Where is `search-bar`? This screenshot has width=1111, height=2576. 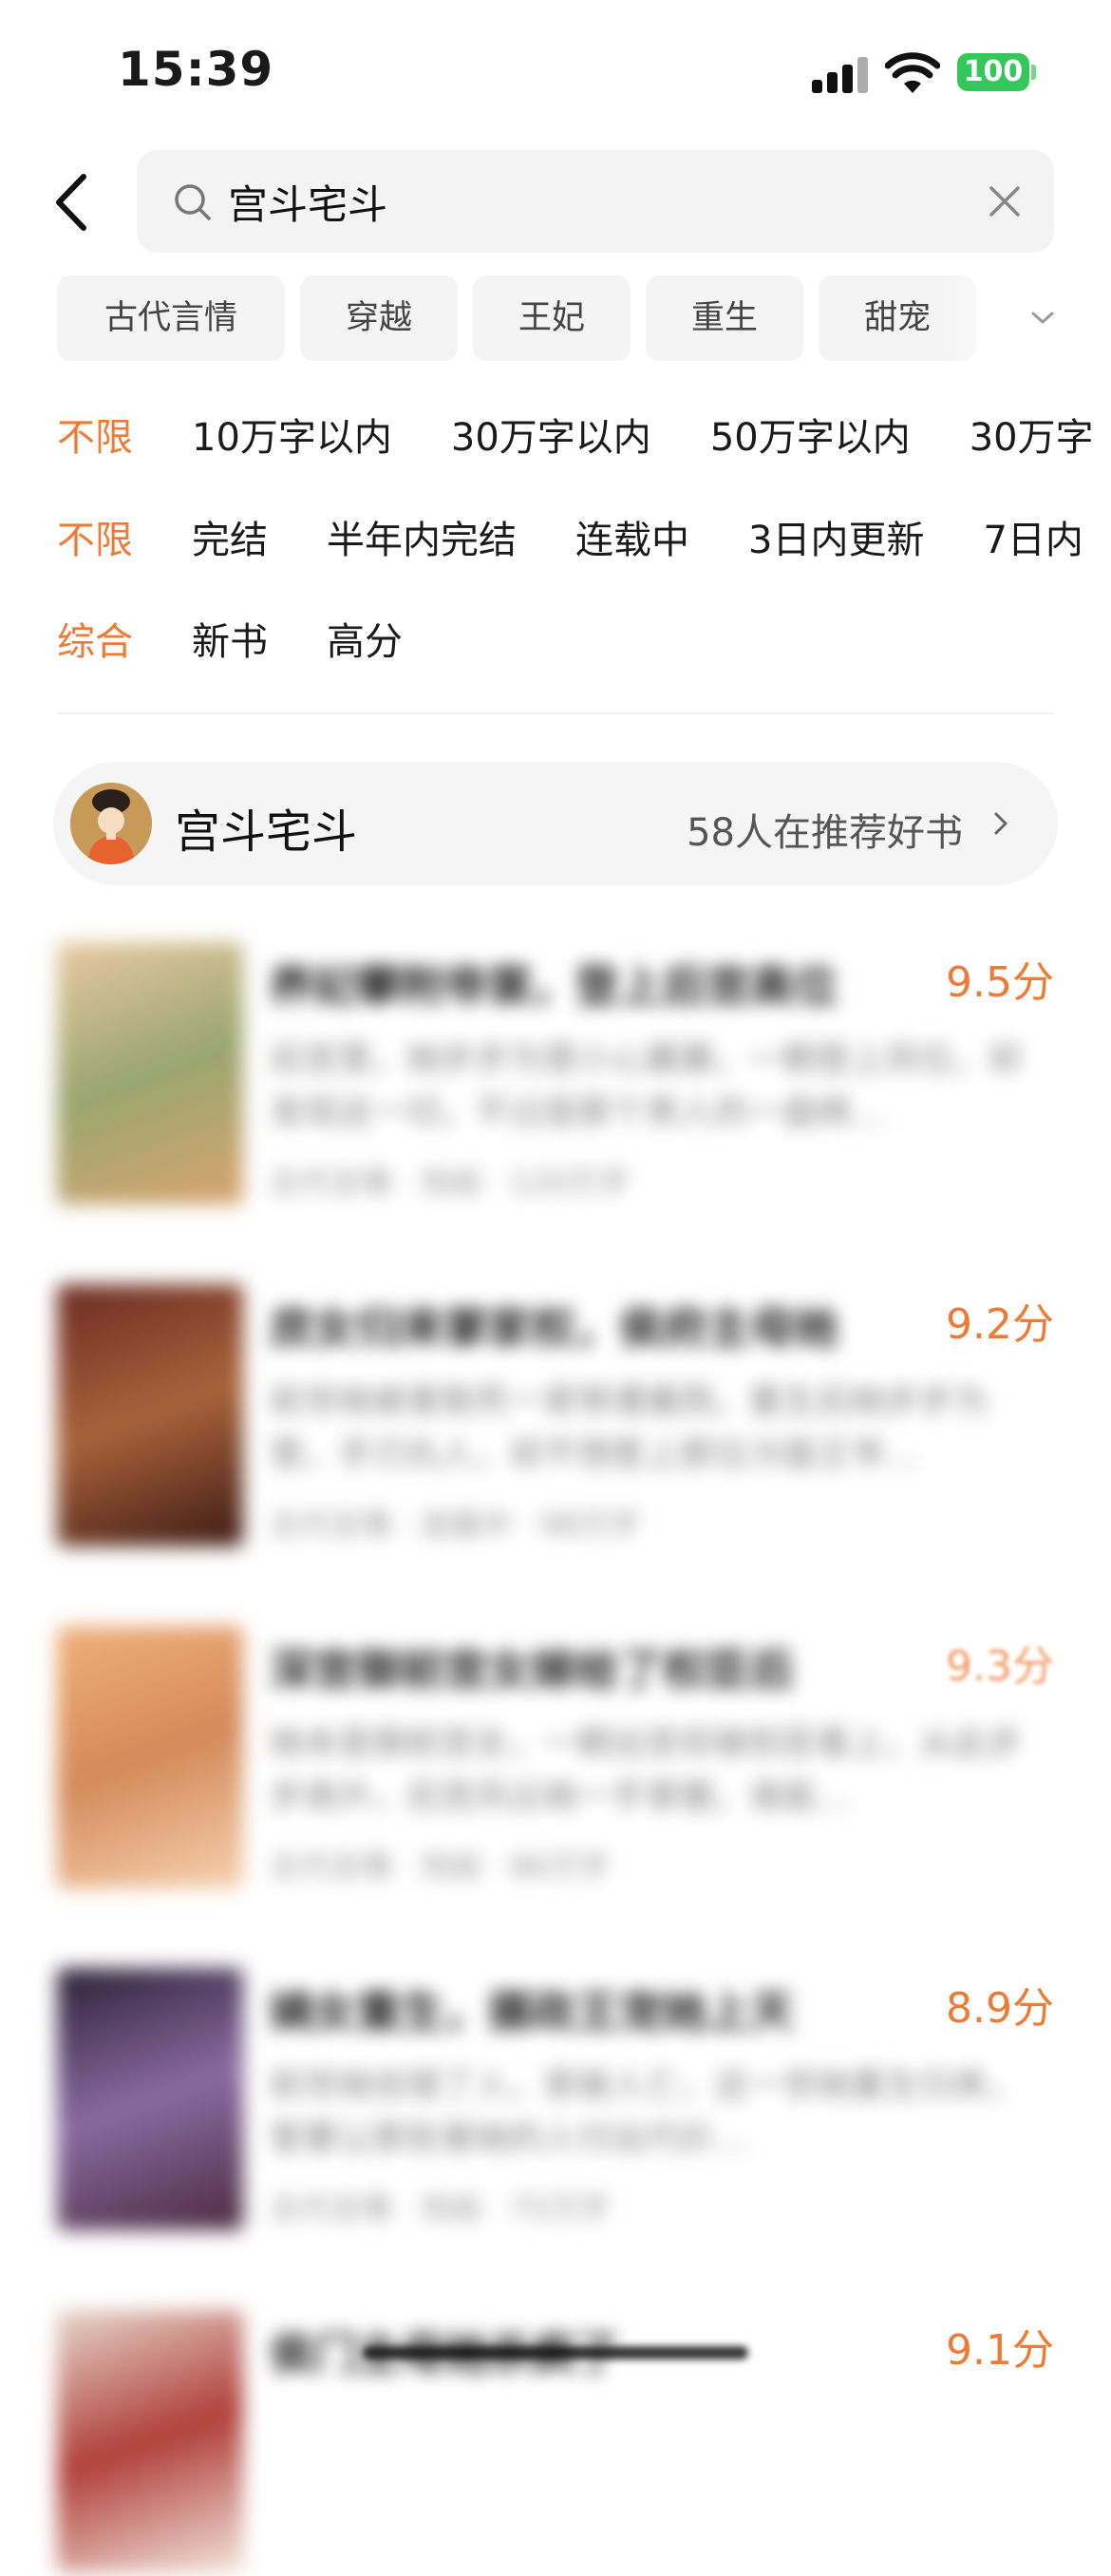
search-bar is located at coordinates (595, 201).